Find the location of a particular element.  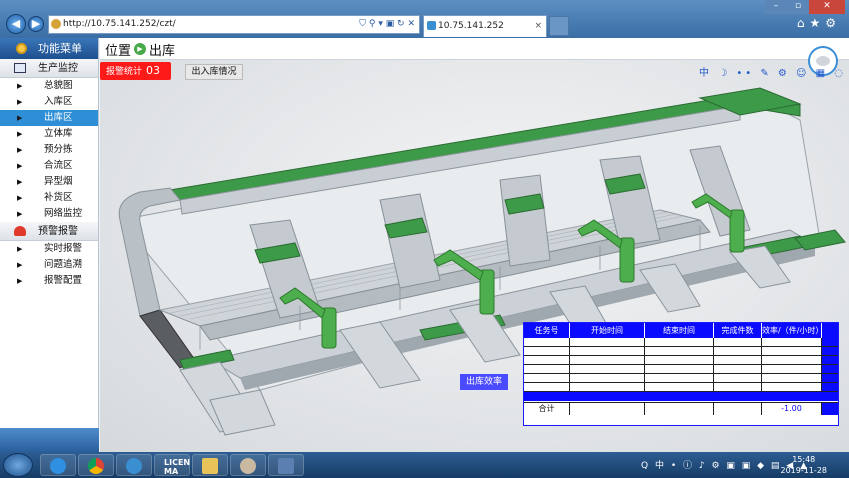

alarm-label: 报警统计 is located at coordinates (124, 72).